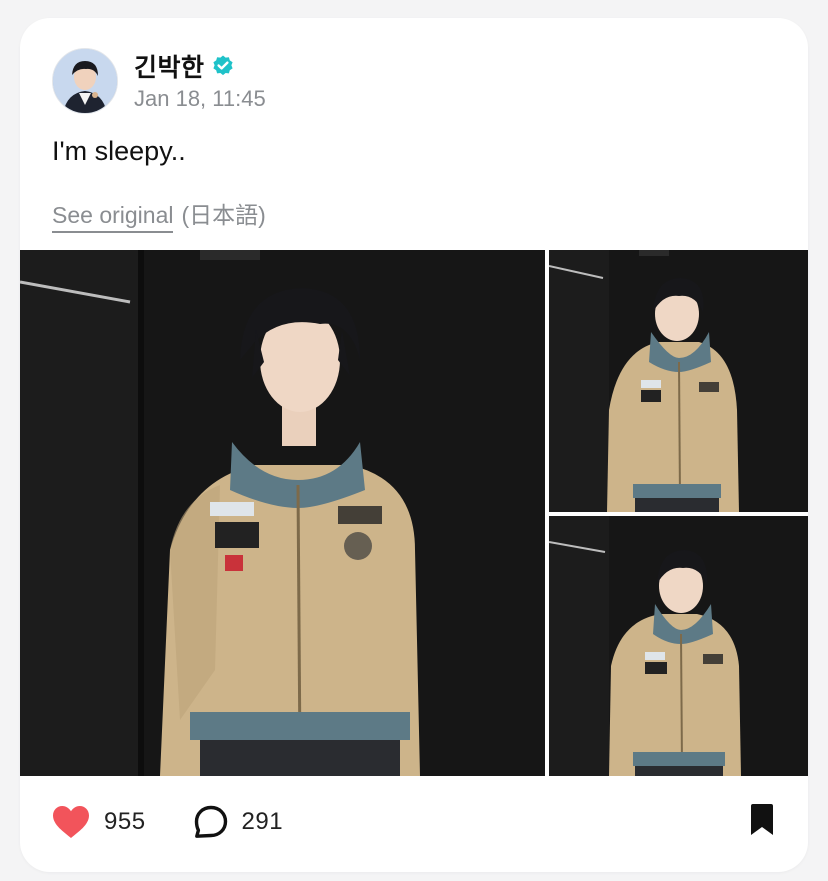  I want to click on comment-count: 291, so click(262, 821).